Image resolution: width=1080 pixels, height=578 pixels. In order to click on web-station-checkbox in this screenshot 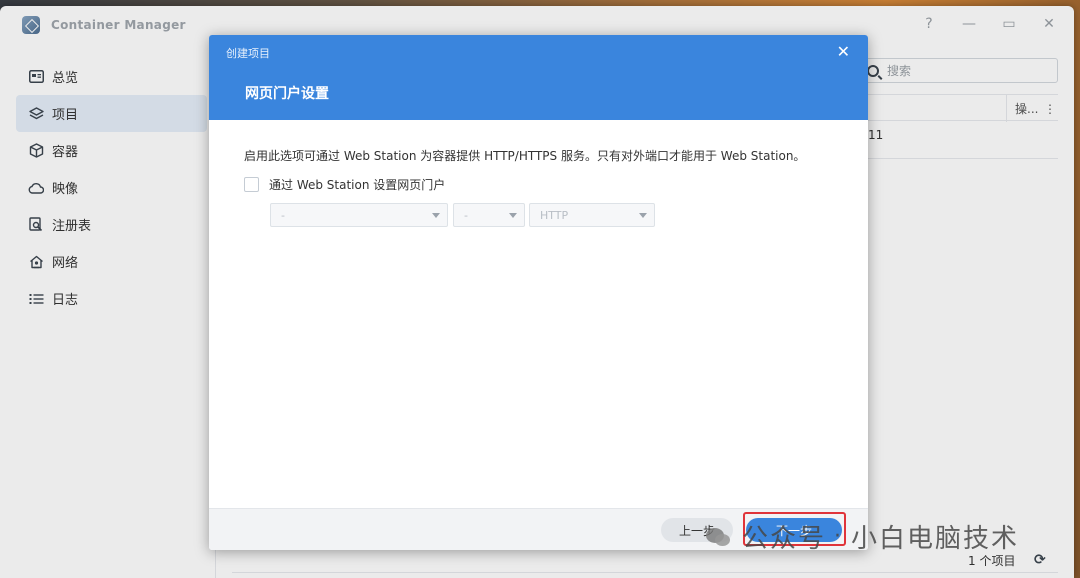, I will do `click(251, 184)`.